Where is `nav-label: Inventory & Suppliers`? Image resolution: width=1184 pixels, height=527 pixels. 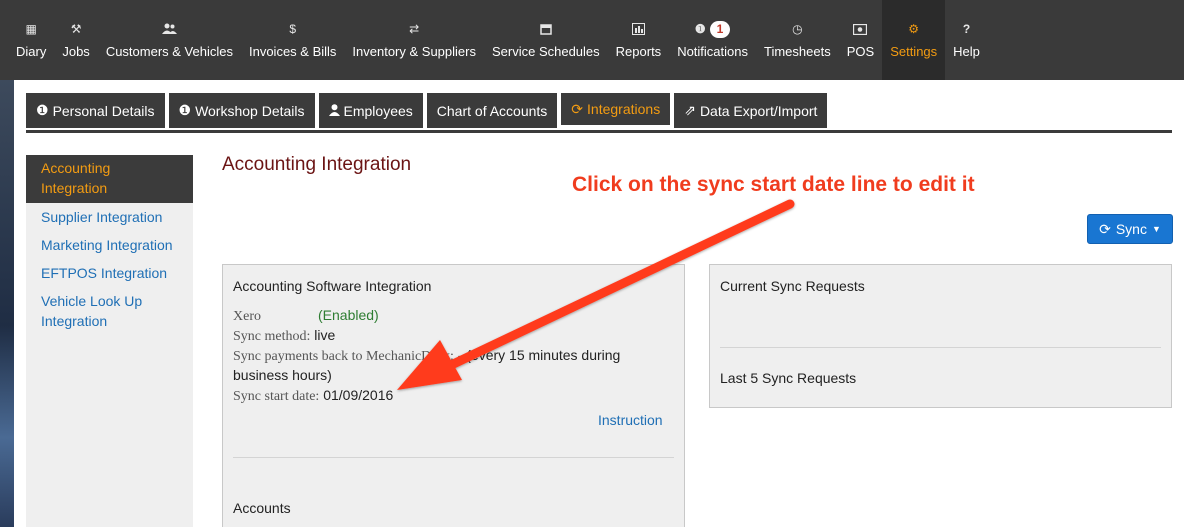 nav-label: Inventory & Suppliers is located at coordinates (414, 51).